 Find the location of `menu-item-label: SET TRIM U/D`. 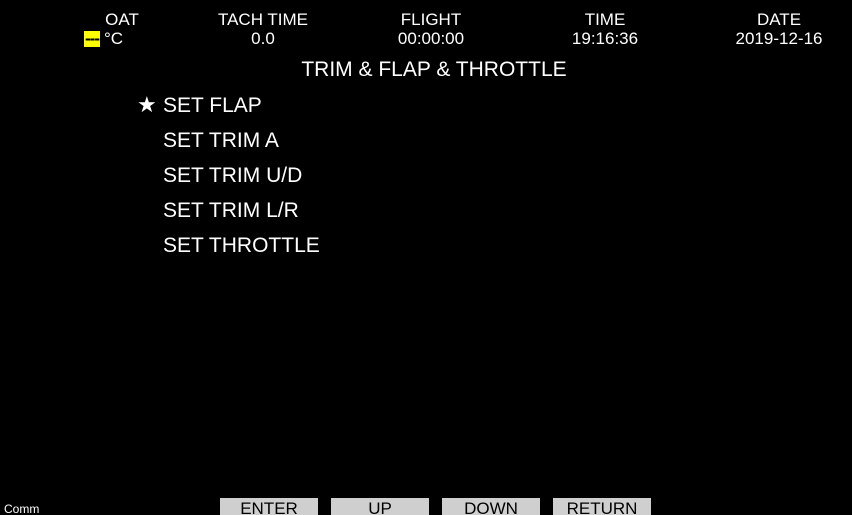

menu-item-label: SET TRIM U/D is located at coordinates (233, 175).